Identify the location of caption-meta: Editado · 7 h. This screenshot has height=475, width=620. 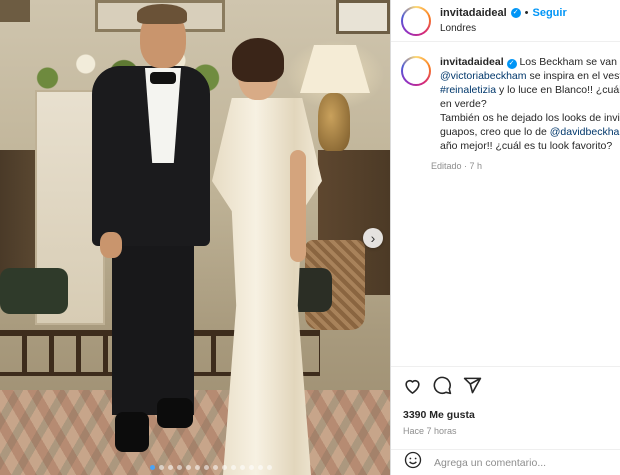
(457, 165).